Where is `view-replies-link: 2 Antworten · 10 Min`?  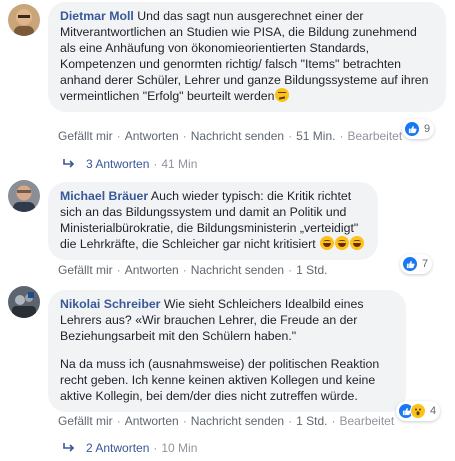 view-replies-link: 2 Antworten · 10 Min is located at coordinates (129, 448).